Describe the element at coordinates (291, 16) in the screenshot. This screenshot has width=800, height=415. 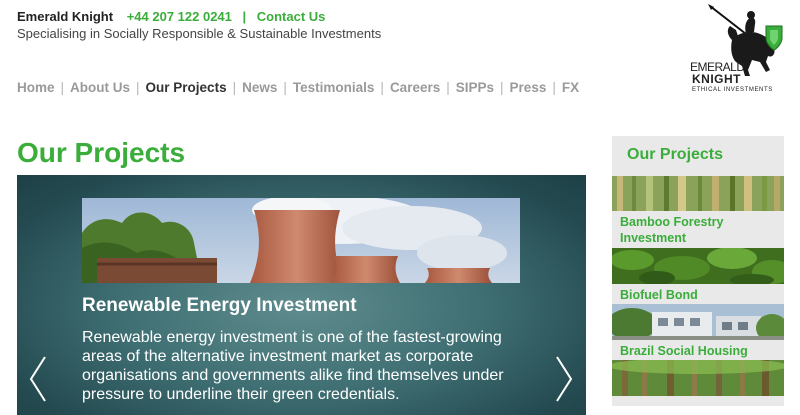
I see `contact-us-link: Contact Us` at that location.